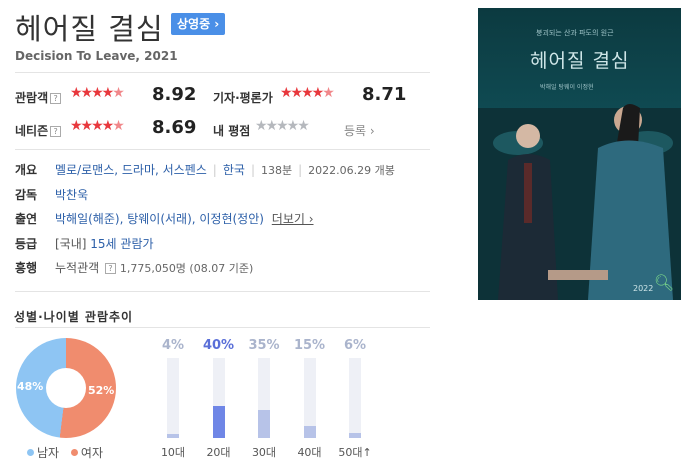 This screenshot has width=691, height=462. Describe the element at coordinates (232, 131) in the screenshot. I see `my-rating-label: 내 평점` at that location.